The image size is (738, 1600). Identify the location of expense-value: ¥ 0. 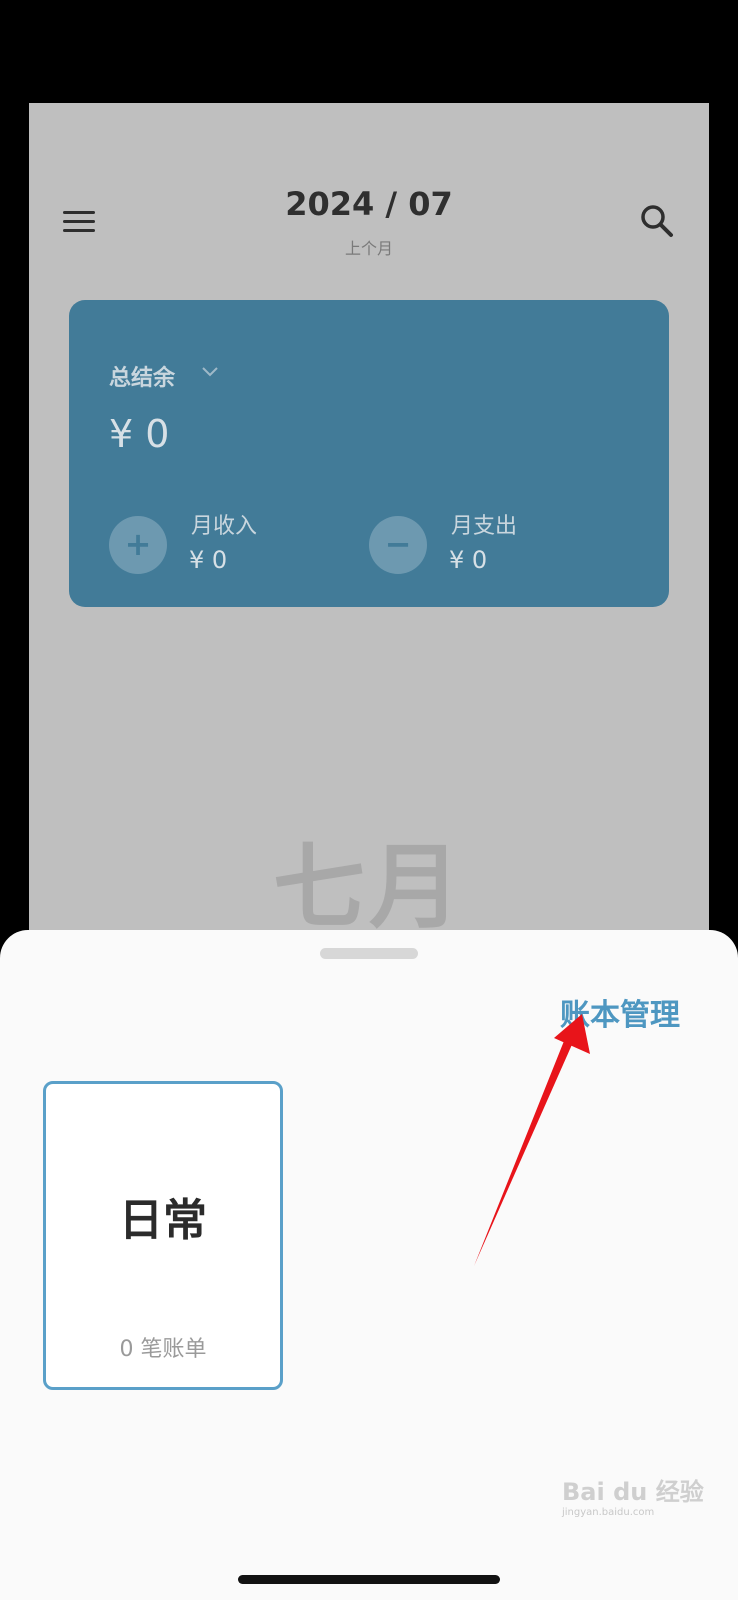
(468, 560).